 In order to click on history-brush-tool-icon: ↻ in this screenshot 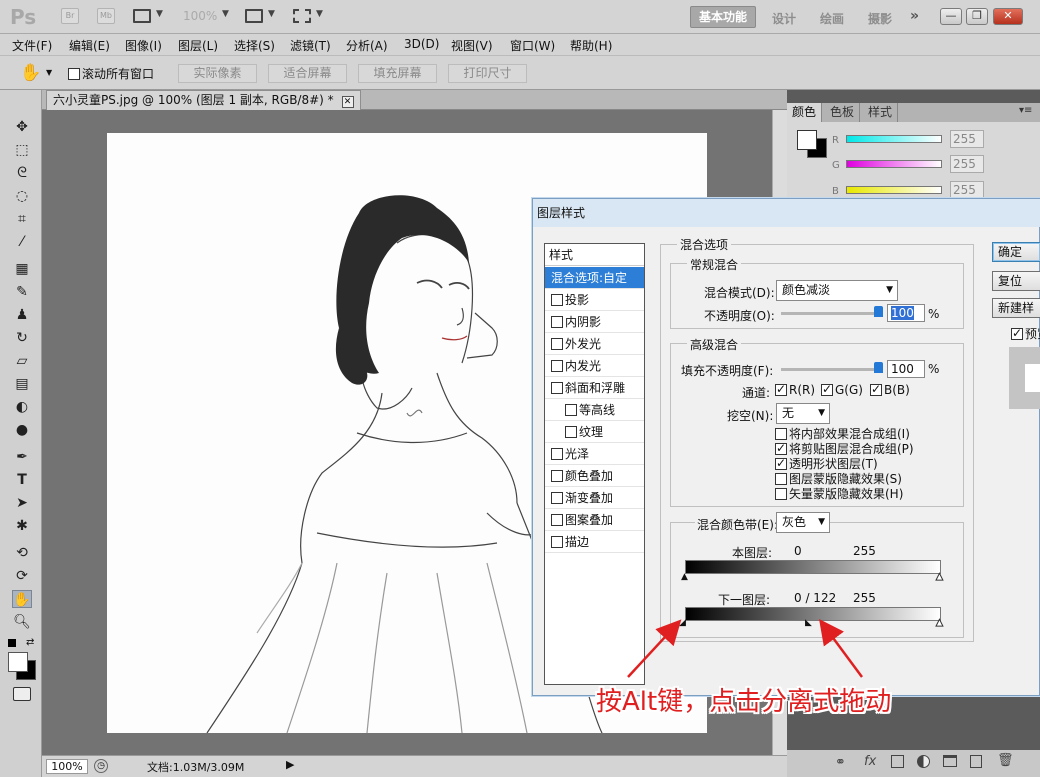, I will do `click(22, 338)`.